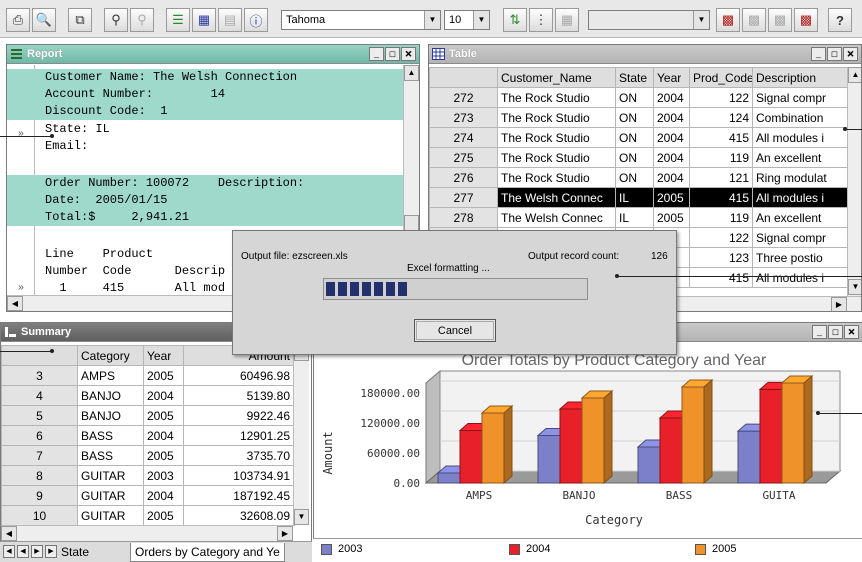 The height and width of the screenshot is (562, 862). What do you see at coordinates (207, 552) in the screenshot?
I see `tab-orders-by-category: Orders by Category and Ye` at bounding box center [207, 552].